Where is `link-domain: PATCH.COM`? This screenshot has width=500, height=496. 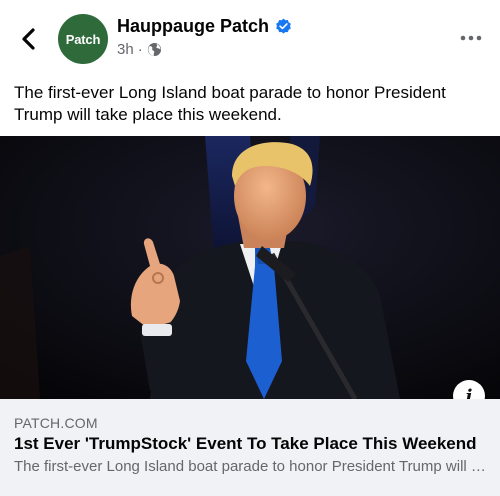 link-domain: PATCH.COM is located at coordinates (56, 423).